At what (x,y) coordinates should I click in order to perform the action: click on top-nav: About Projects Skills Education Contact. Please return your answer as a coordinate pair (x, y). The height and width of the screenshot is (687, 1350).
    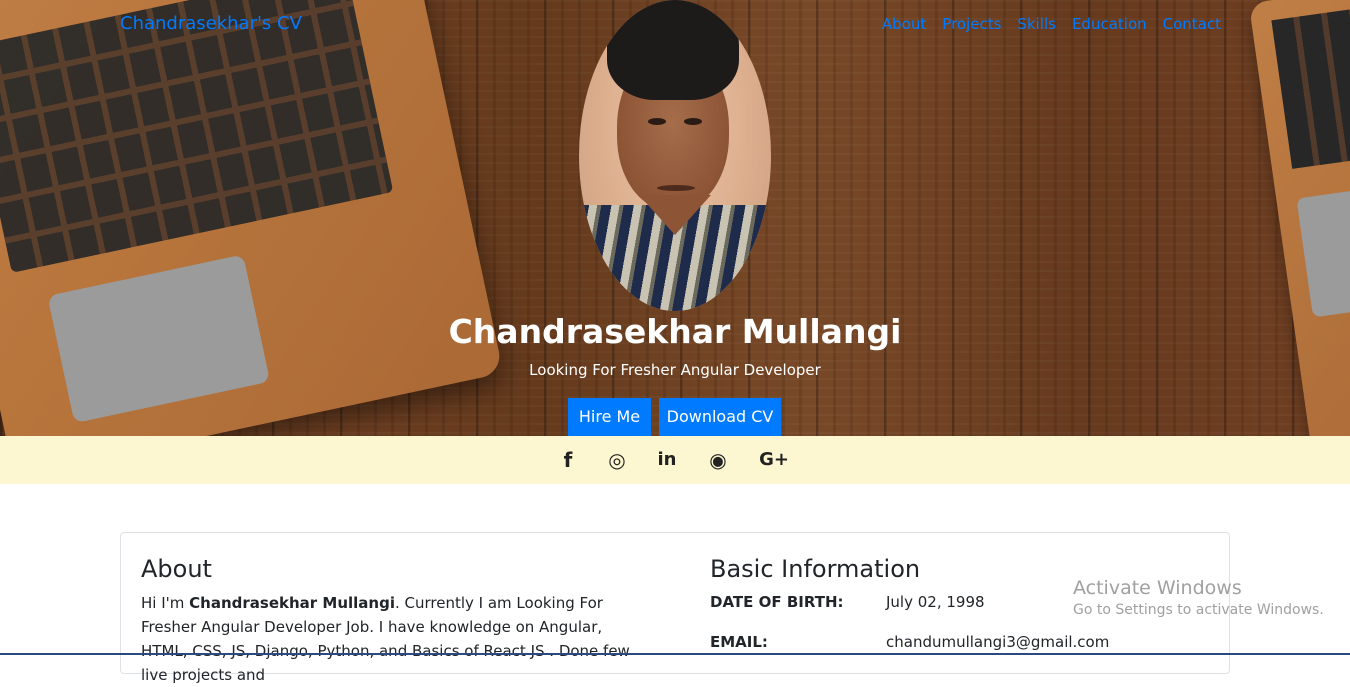
    Looking at the image, I should click on (1051, 24).